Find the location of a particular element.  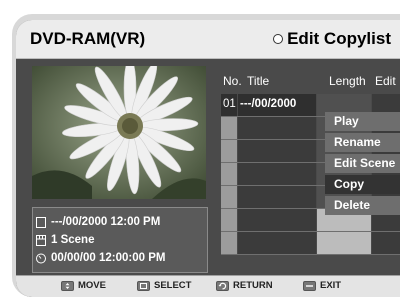

exit-label: EXIT is located at coordinates (331, 285).